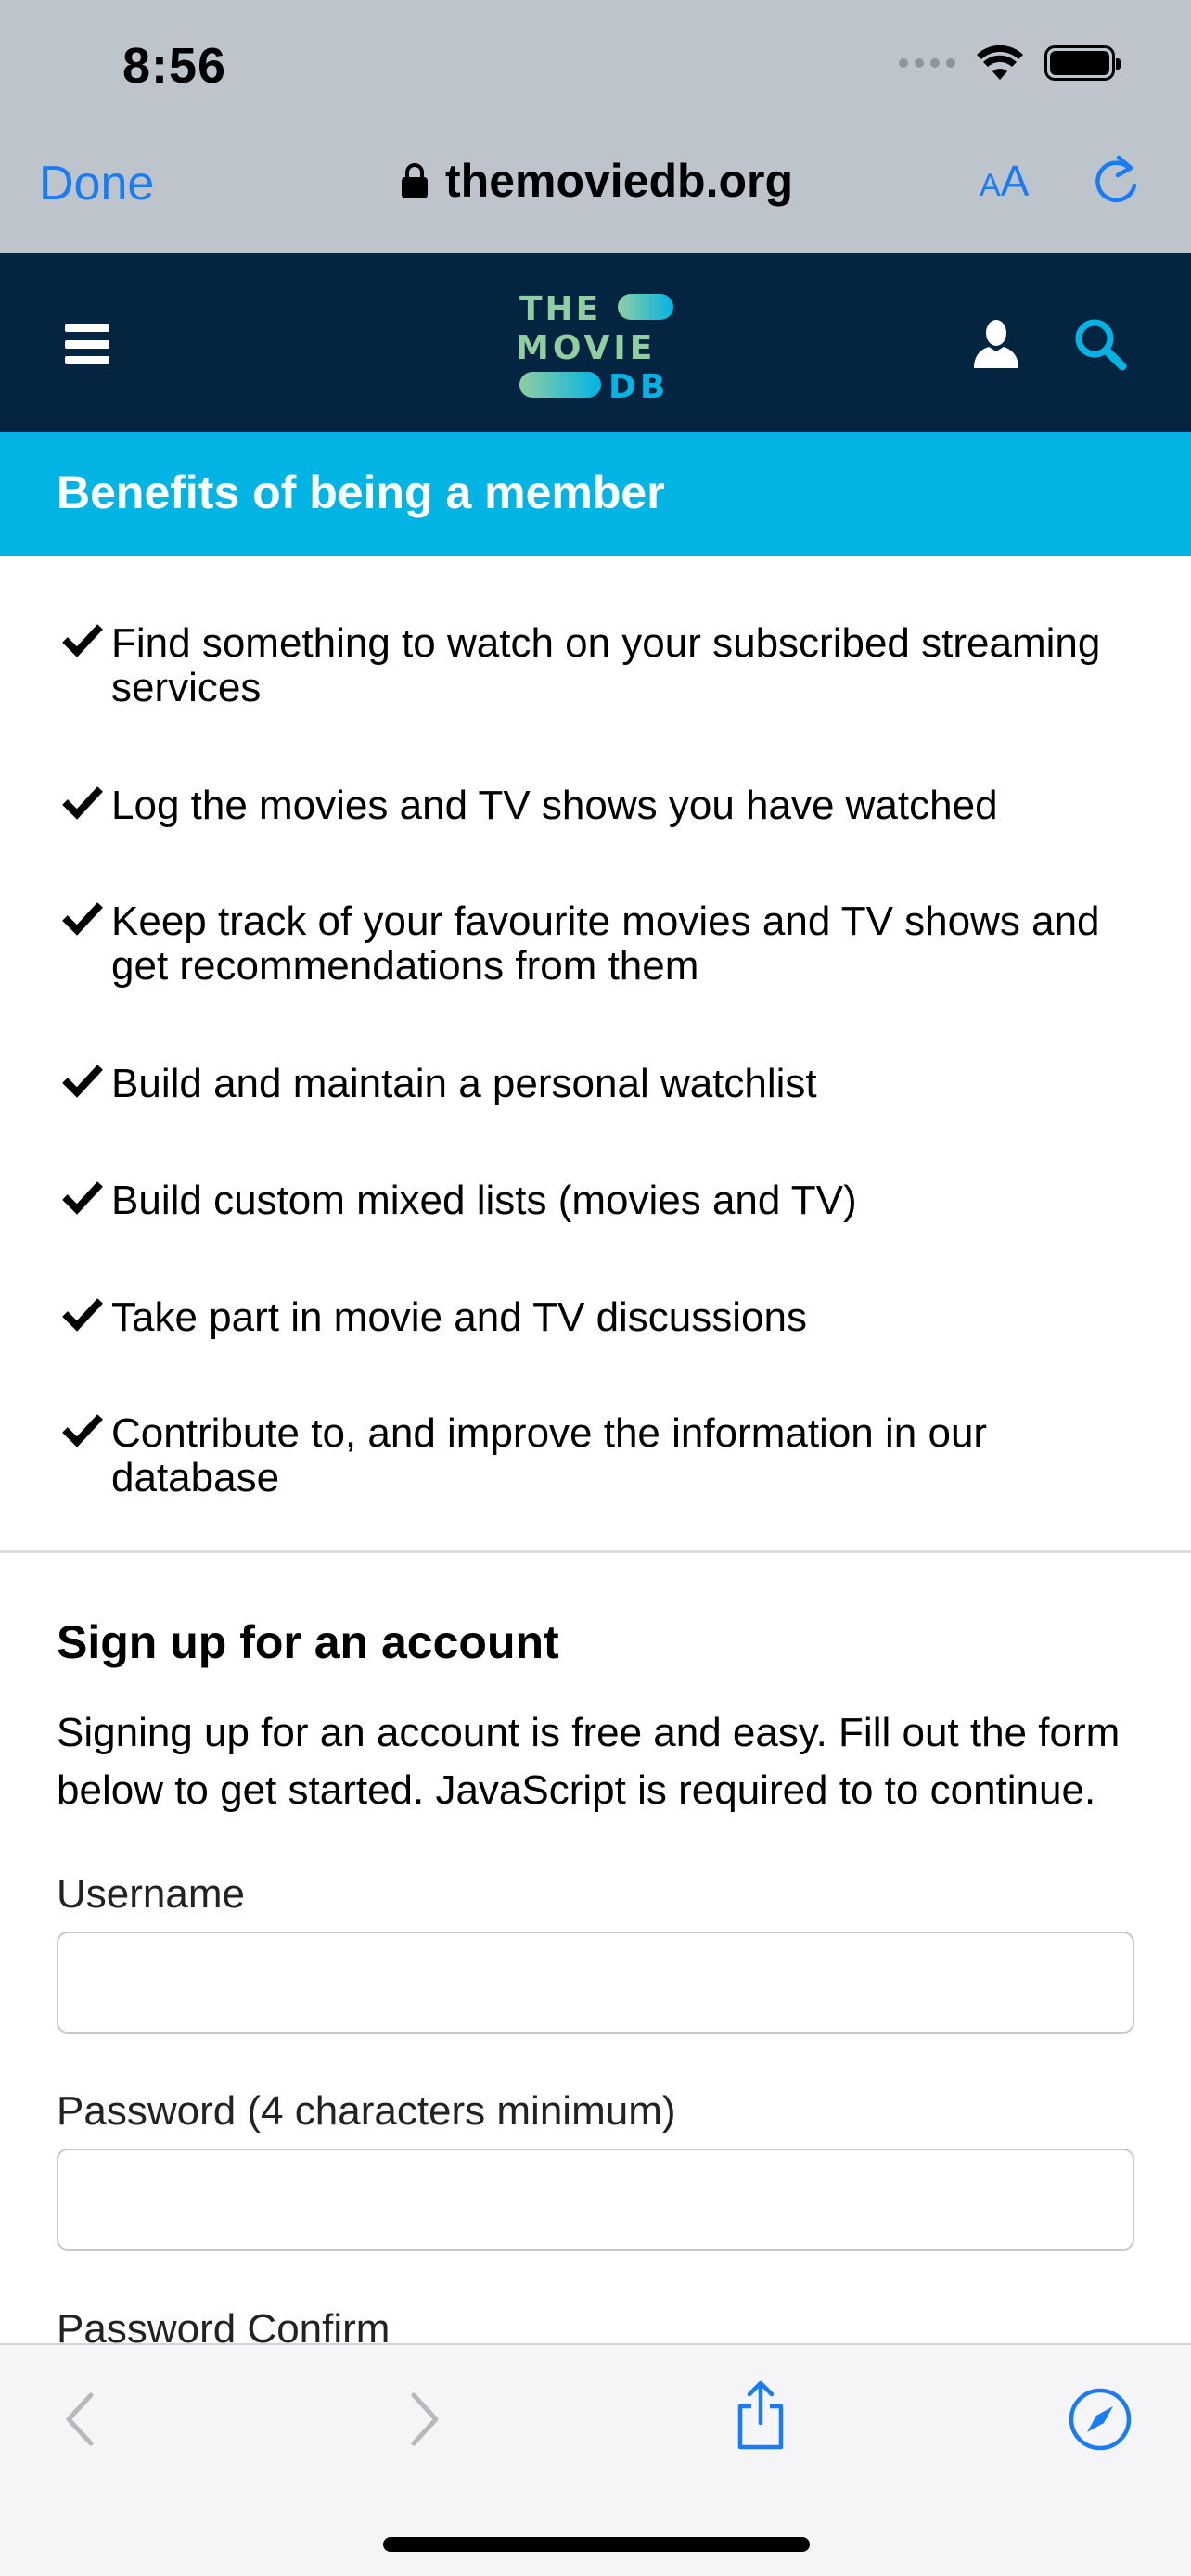 The width and height of the screenshot is (1191, 2576). I want to click on back-icon, so click(79, 2419).